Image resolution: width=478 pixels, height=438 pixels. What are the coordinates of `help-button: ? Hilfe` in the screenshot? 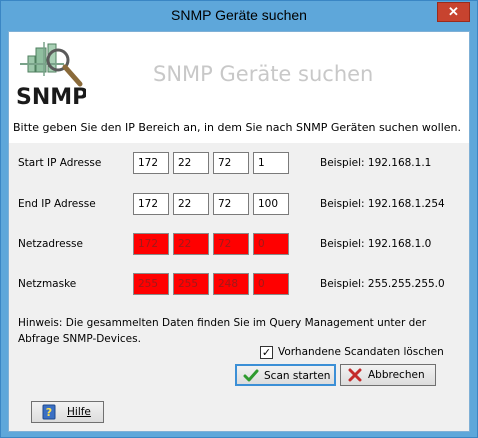 It's located at (67, 412).